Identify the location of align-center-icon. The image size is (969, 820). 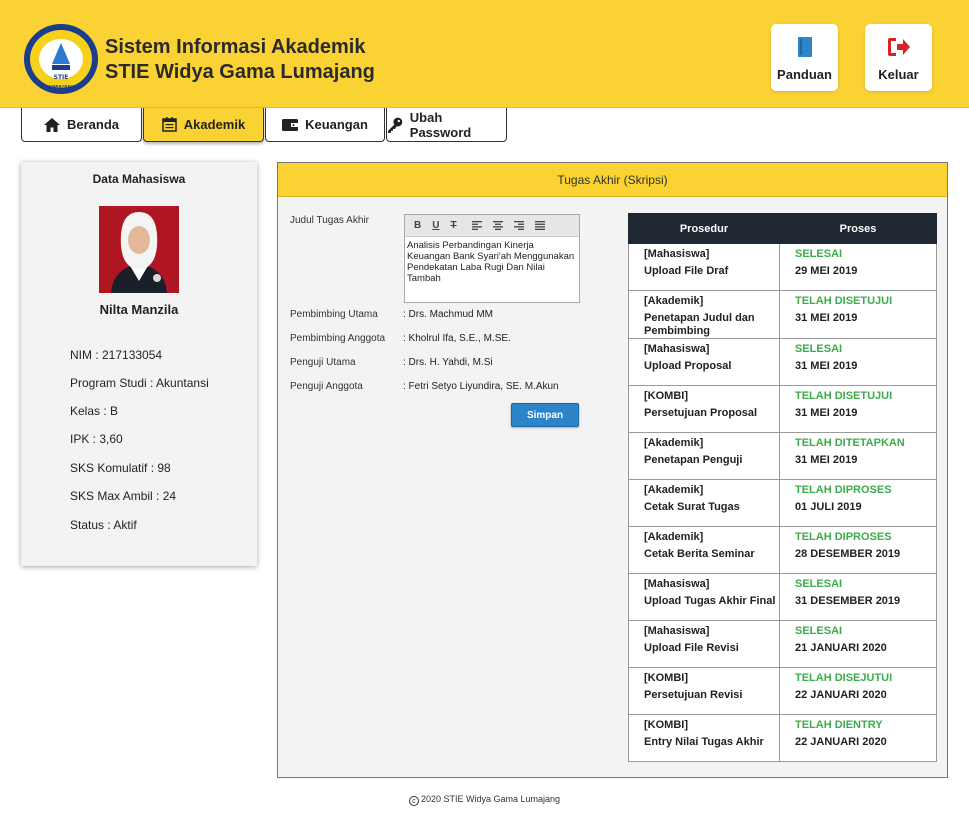
(497, 225).